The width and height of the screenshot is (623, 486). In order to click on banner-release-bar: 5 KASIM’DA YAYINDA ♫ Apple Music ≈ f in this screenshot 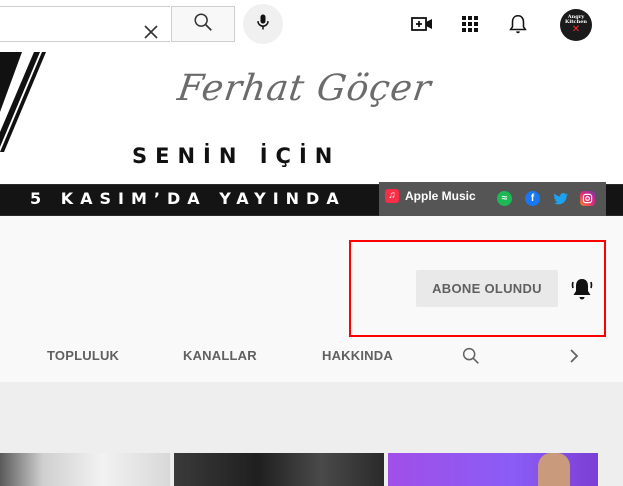, I will do `click(311, 199)`.